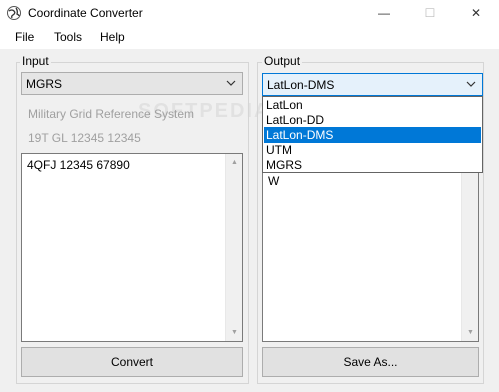 The image size is (499, 392). I want to click on dropdown-option-utm: UTM, so click(372, 150).